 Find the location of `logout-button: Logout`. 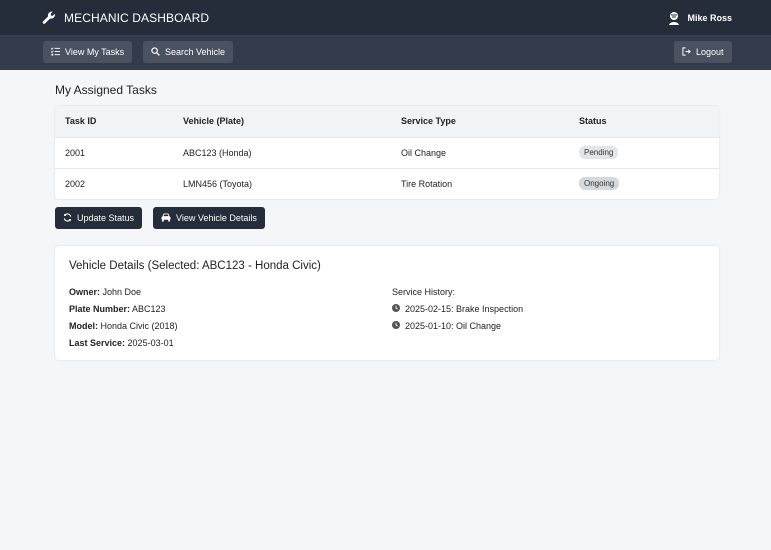

logout-button: Logout is located at coordinates (703, 52).